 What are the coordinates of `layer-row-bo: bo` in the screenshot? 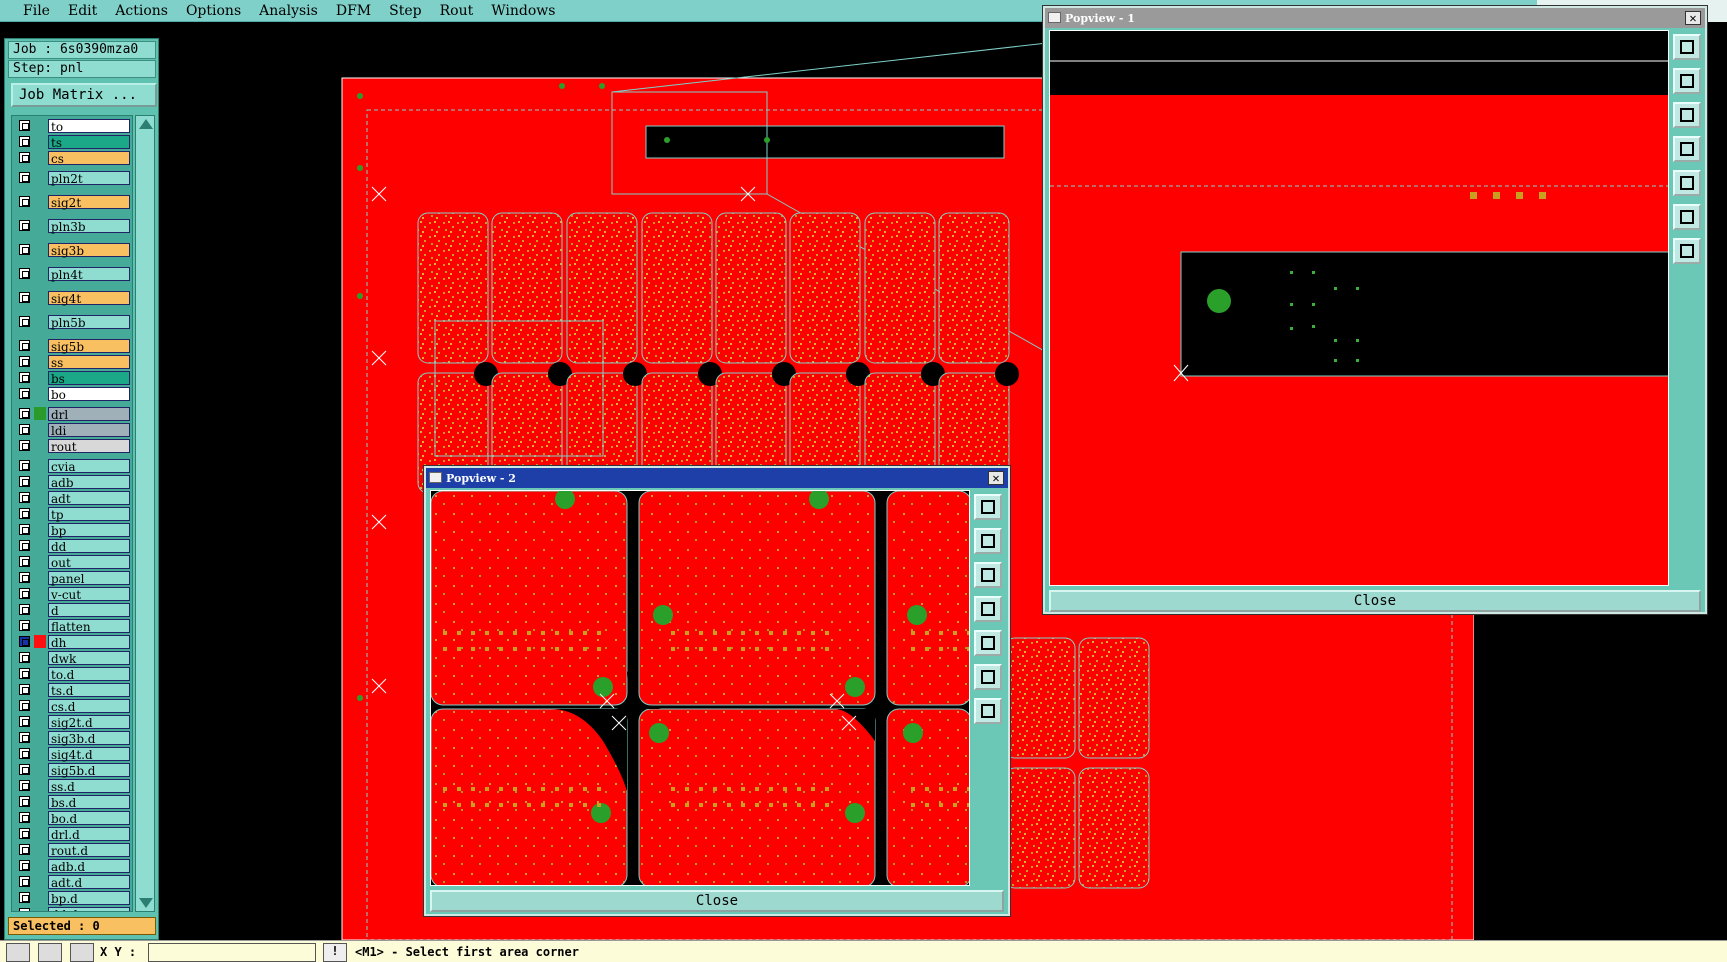 It's located at (72, 394).